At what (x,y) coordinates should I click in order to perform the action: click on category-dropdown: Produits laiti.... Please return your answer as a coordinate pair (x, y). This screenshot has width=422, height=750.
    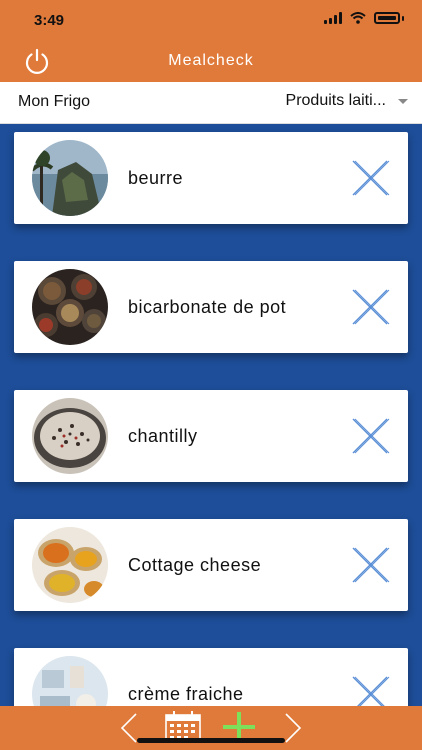
    Looking at the image, I should click on (347, 101).